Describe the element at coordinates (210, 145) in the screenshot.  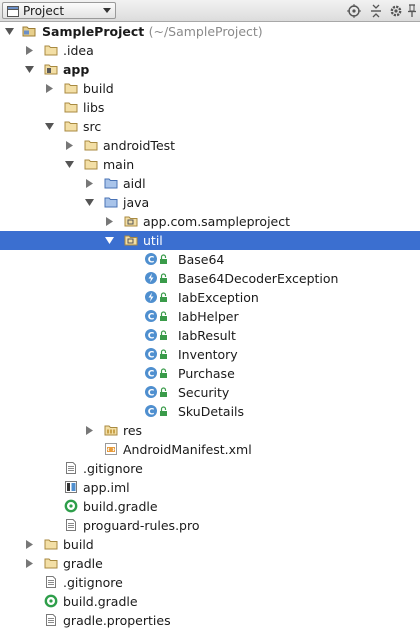
I see `tree-row-androidtest: androidTest` at that location.